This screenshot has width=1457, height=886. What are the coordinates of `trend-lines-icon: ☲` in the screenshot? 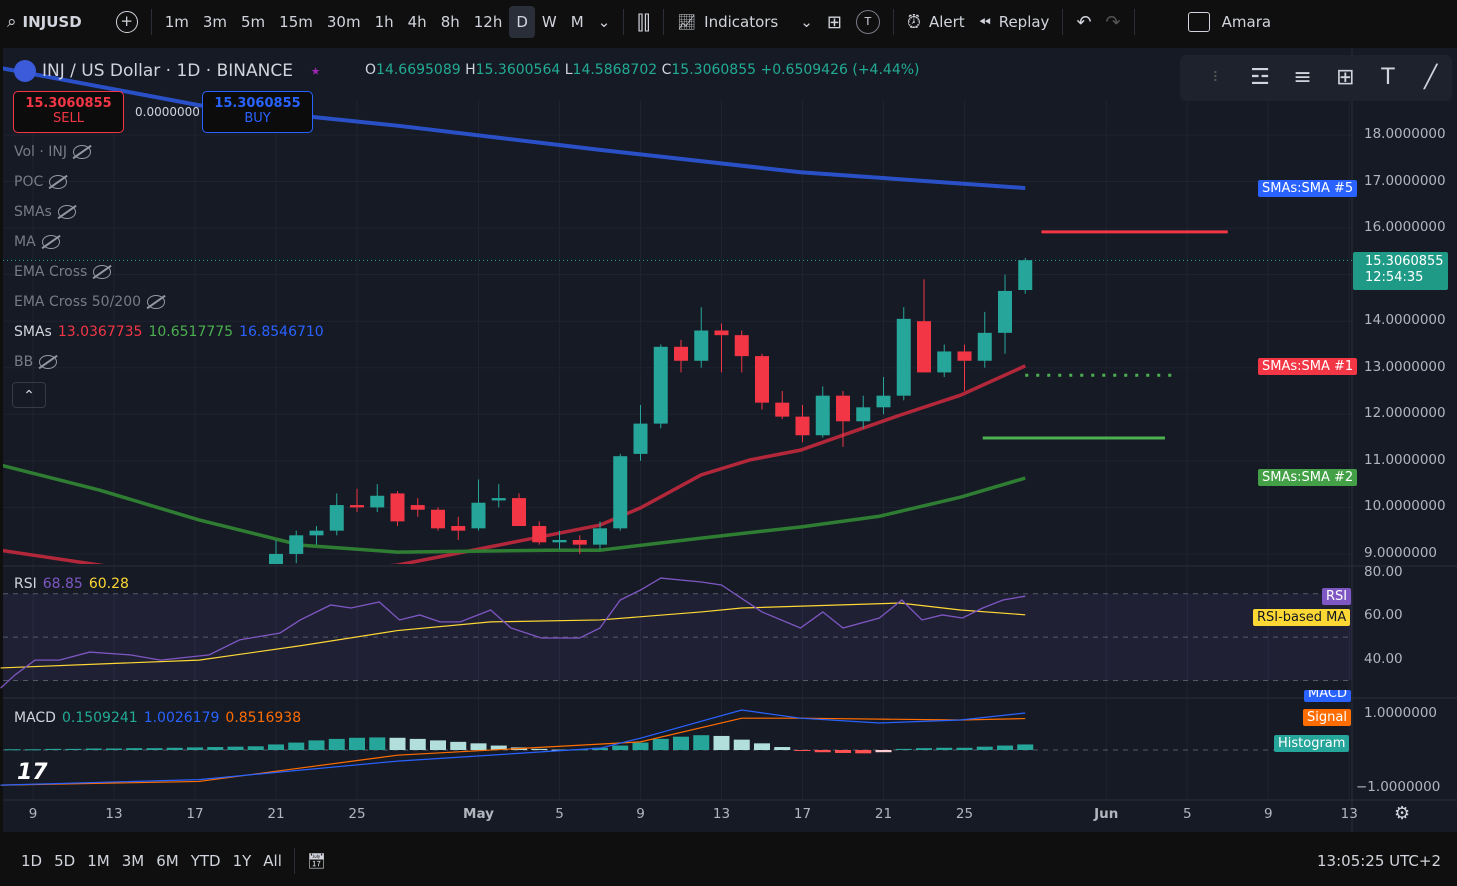 It's located at (1260, 78).